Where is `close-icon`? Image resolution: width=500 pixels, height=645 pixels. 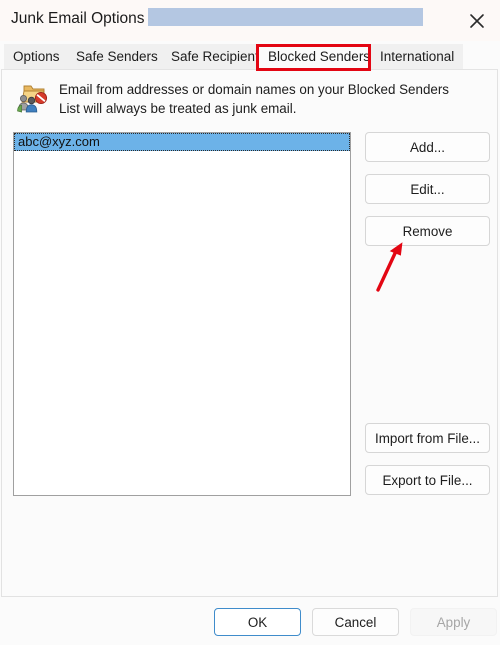
close-icon is located at coordinates (477, 21).